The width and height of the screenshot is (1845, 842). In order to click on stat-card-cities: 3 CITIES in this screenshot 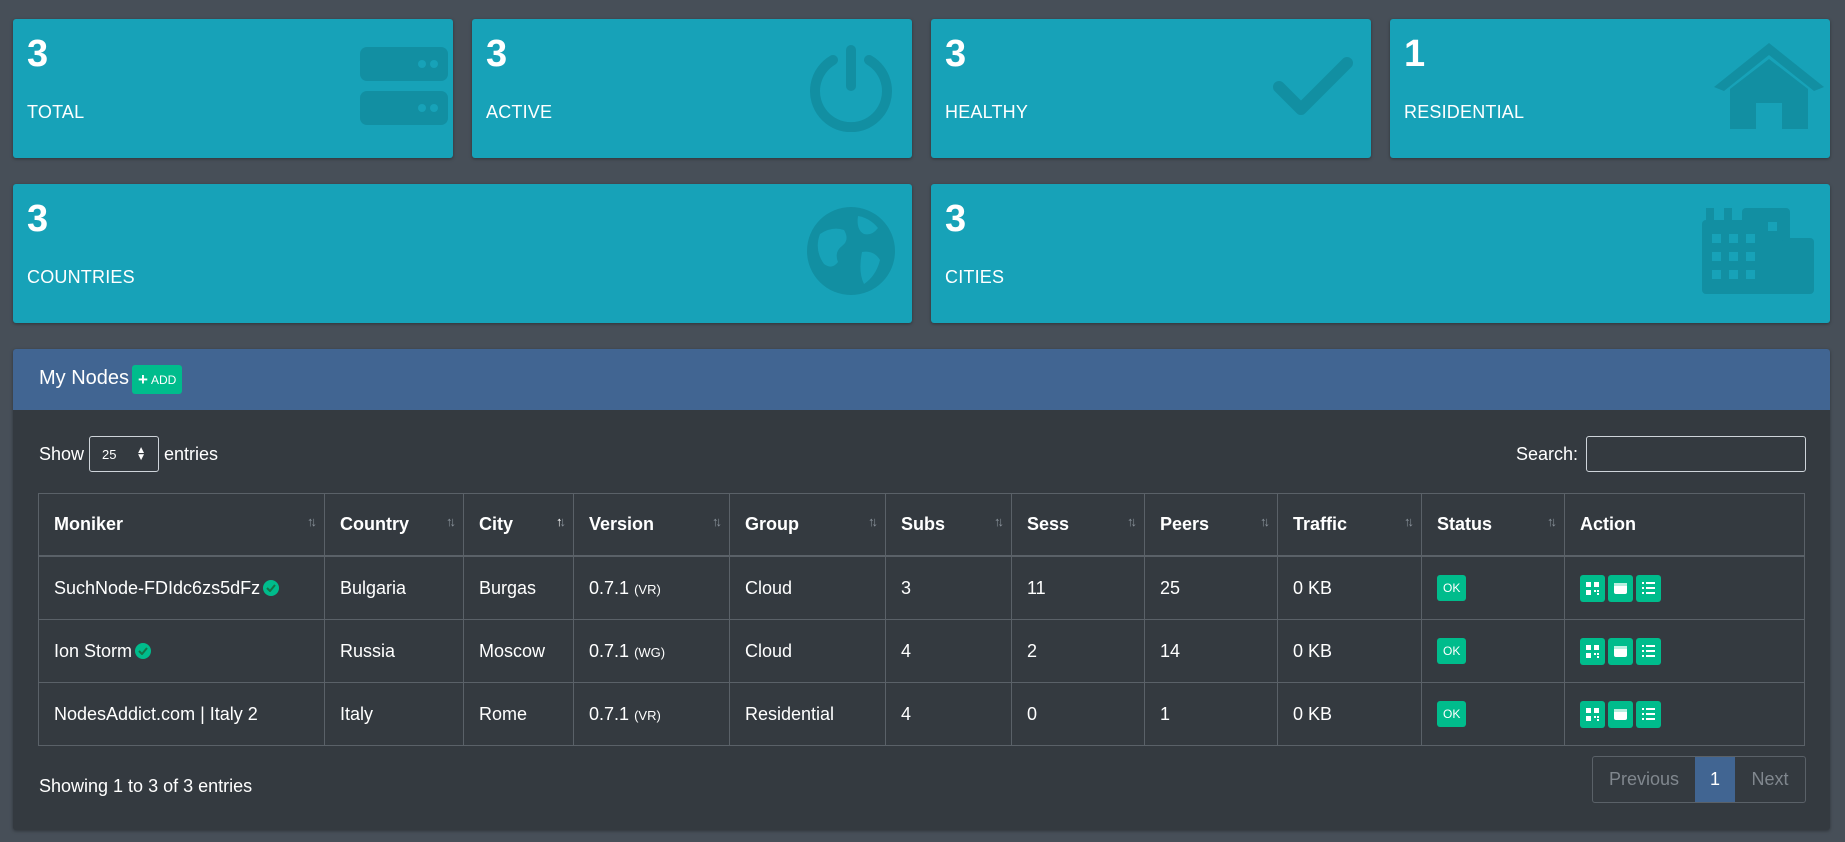, I will do `click(1380, 253)`.